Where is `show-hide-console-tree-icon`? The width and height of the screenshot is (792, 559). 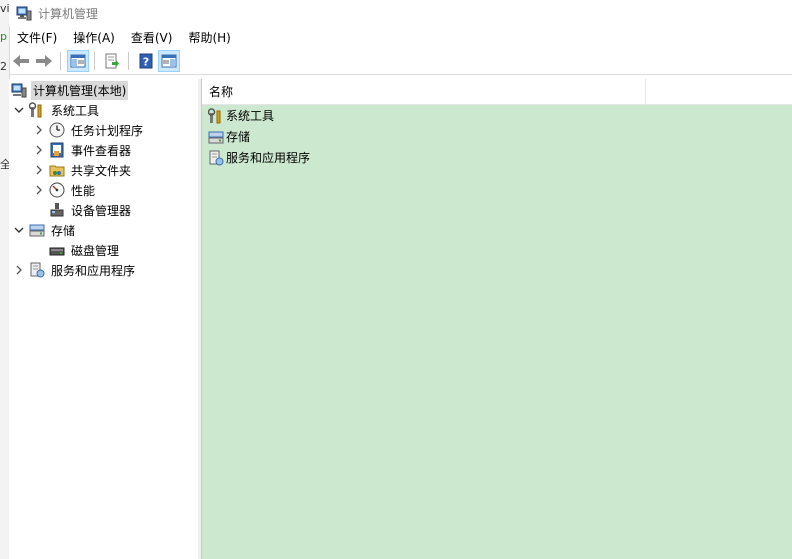 show-hide-console-tree-icon is located at coordinates (78, 61).